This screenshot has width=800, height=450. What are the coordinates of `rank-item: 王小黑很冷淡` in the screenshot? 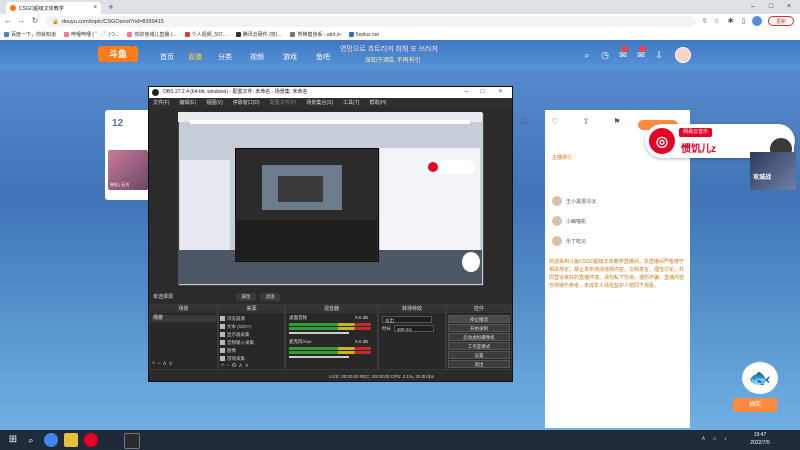 It's located at (574, 201).